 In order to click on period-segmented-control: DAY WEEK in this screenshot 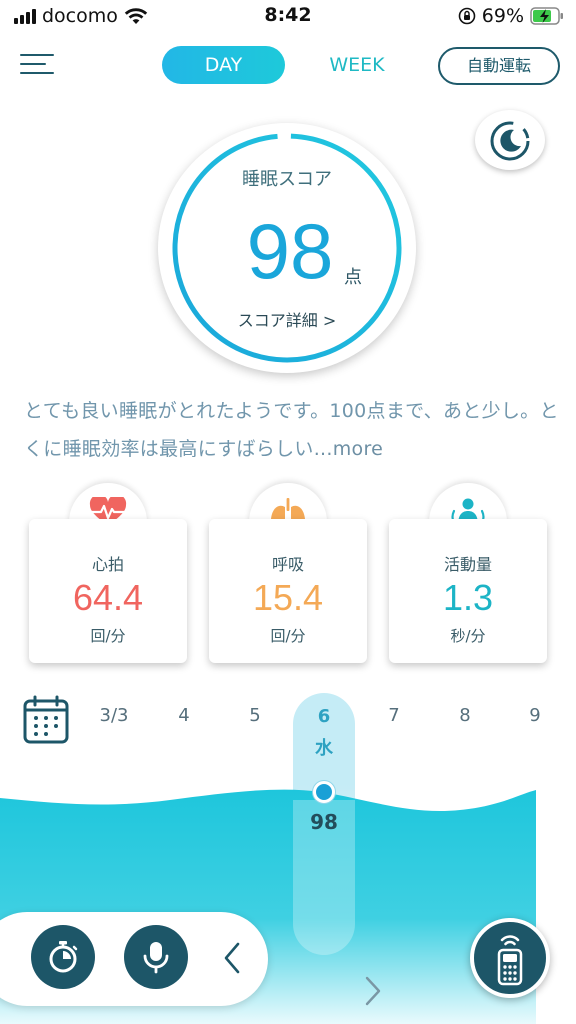, I will do `click(282, 65)`.